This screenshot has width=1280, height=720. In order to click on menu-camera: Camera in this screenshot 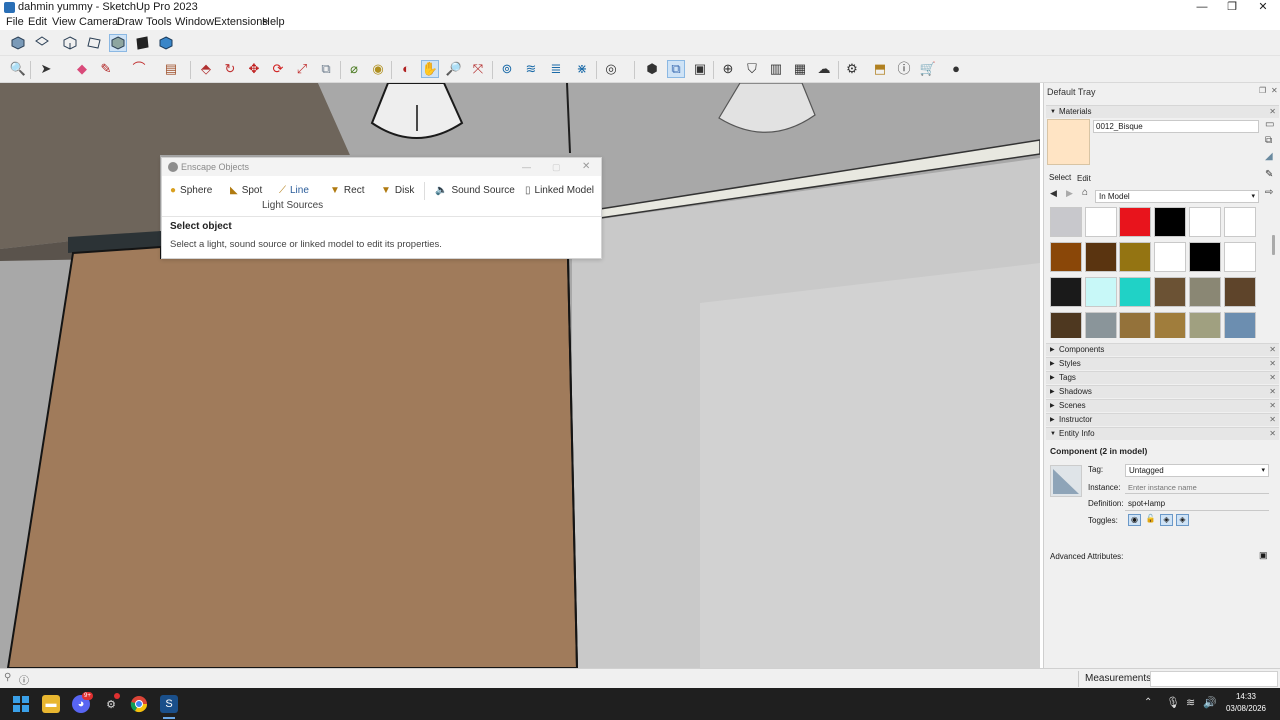, I will do `click(98, 22)`.